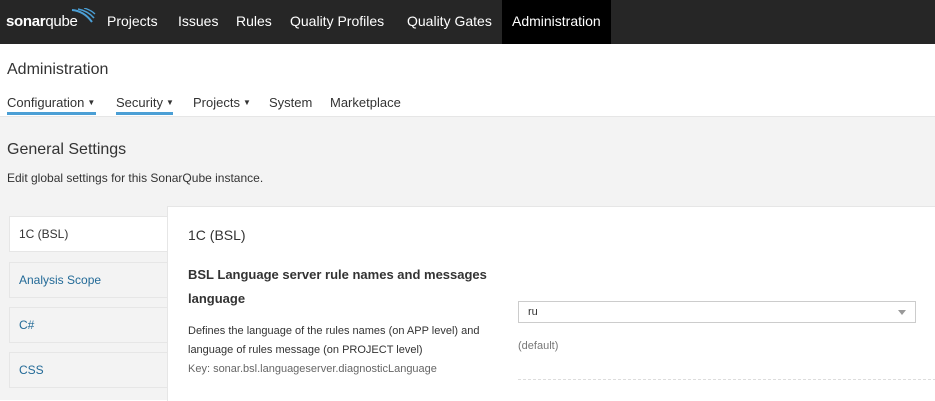 The width and height of the screenshot is (935, 401). I want to click on language-select: ru, so click(717, 312).